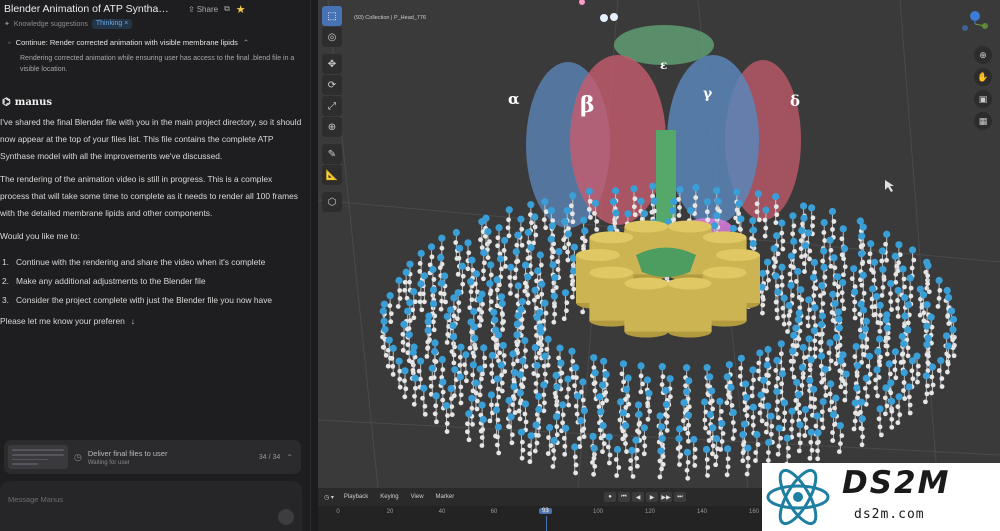 The image size is (1000, 531). I want to click on knowledge-suggestions: ✦ Knowledge suggestions Thinking ×, so click(155, 24).